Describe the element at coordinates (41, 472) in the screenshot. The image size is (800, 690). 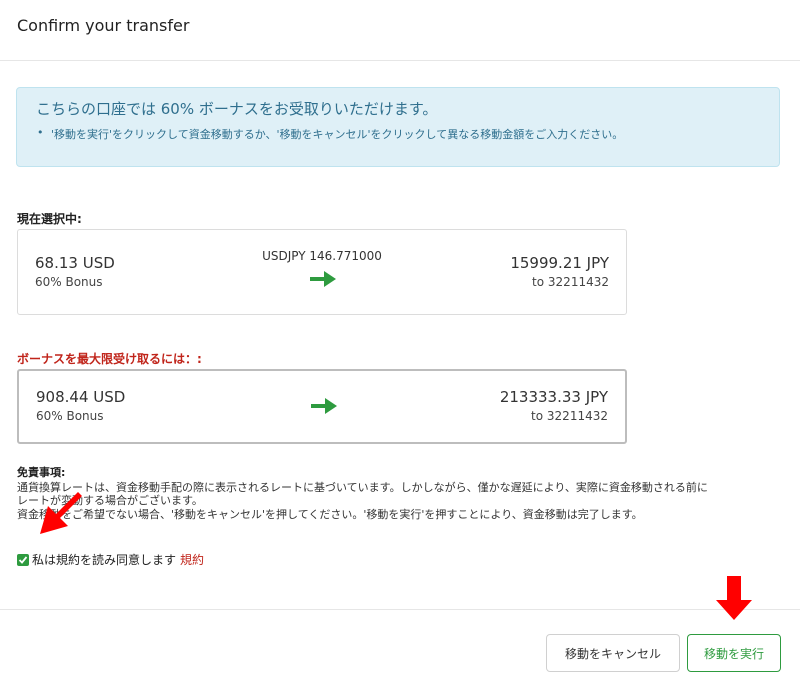
I see `disclaimer-title: 免責事項:` at that location.